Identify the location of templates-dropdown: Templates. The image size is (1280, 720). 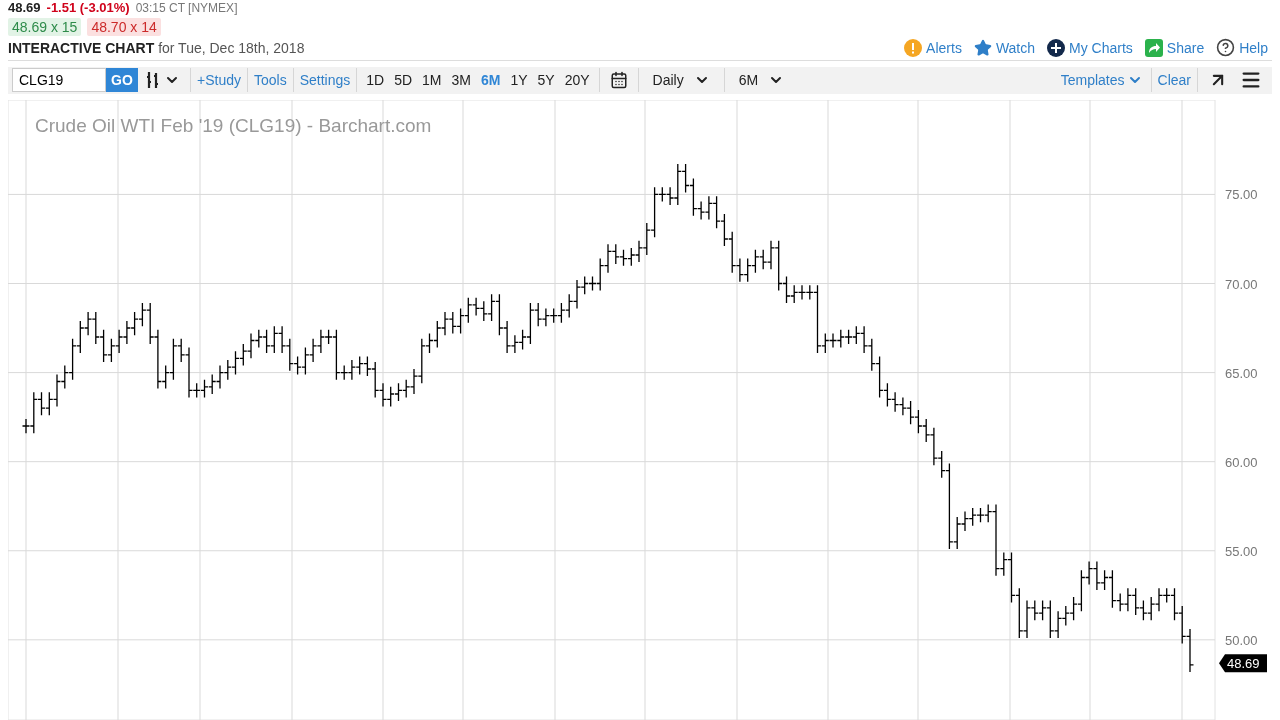
(1101, 80).